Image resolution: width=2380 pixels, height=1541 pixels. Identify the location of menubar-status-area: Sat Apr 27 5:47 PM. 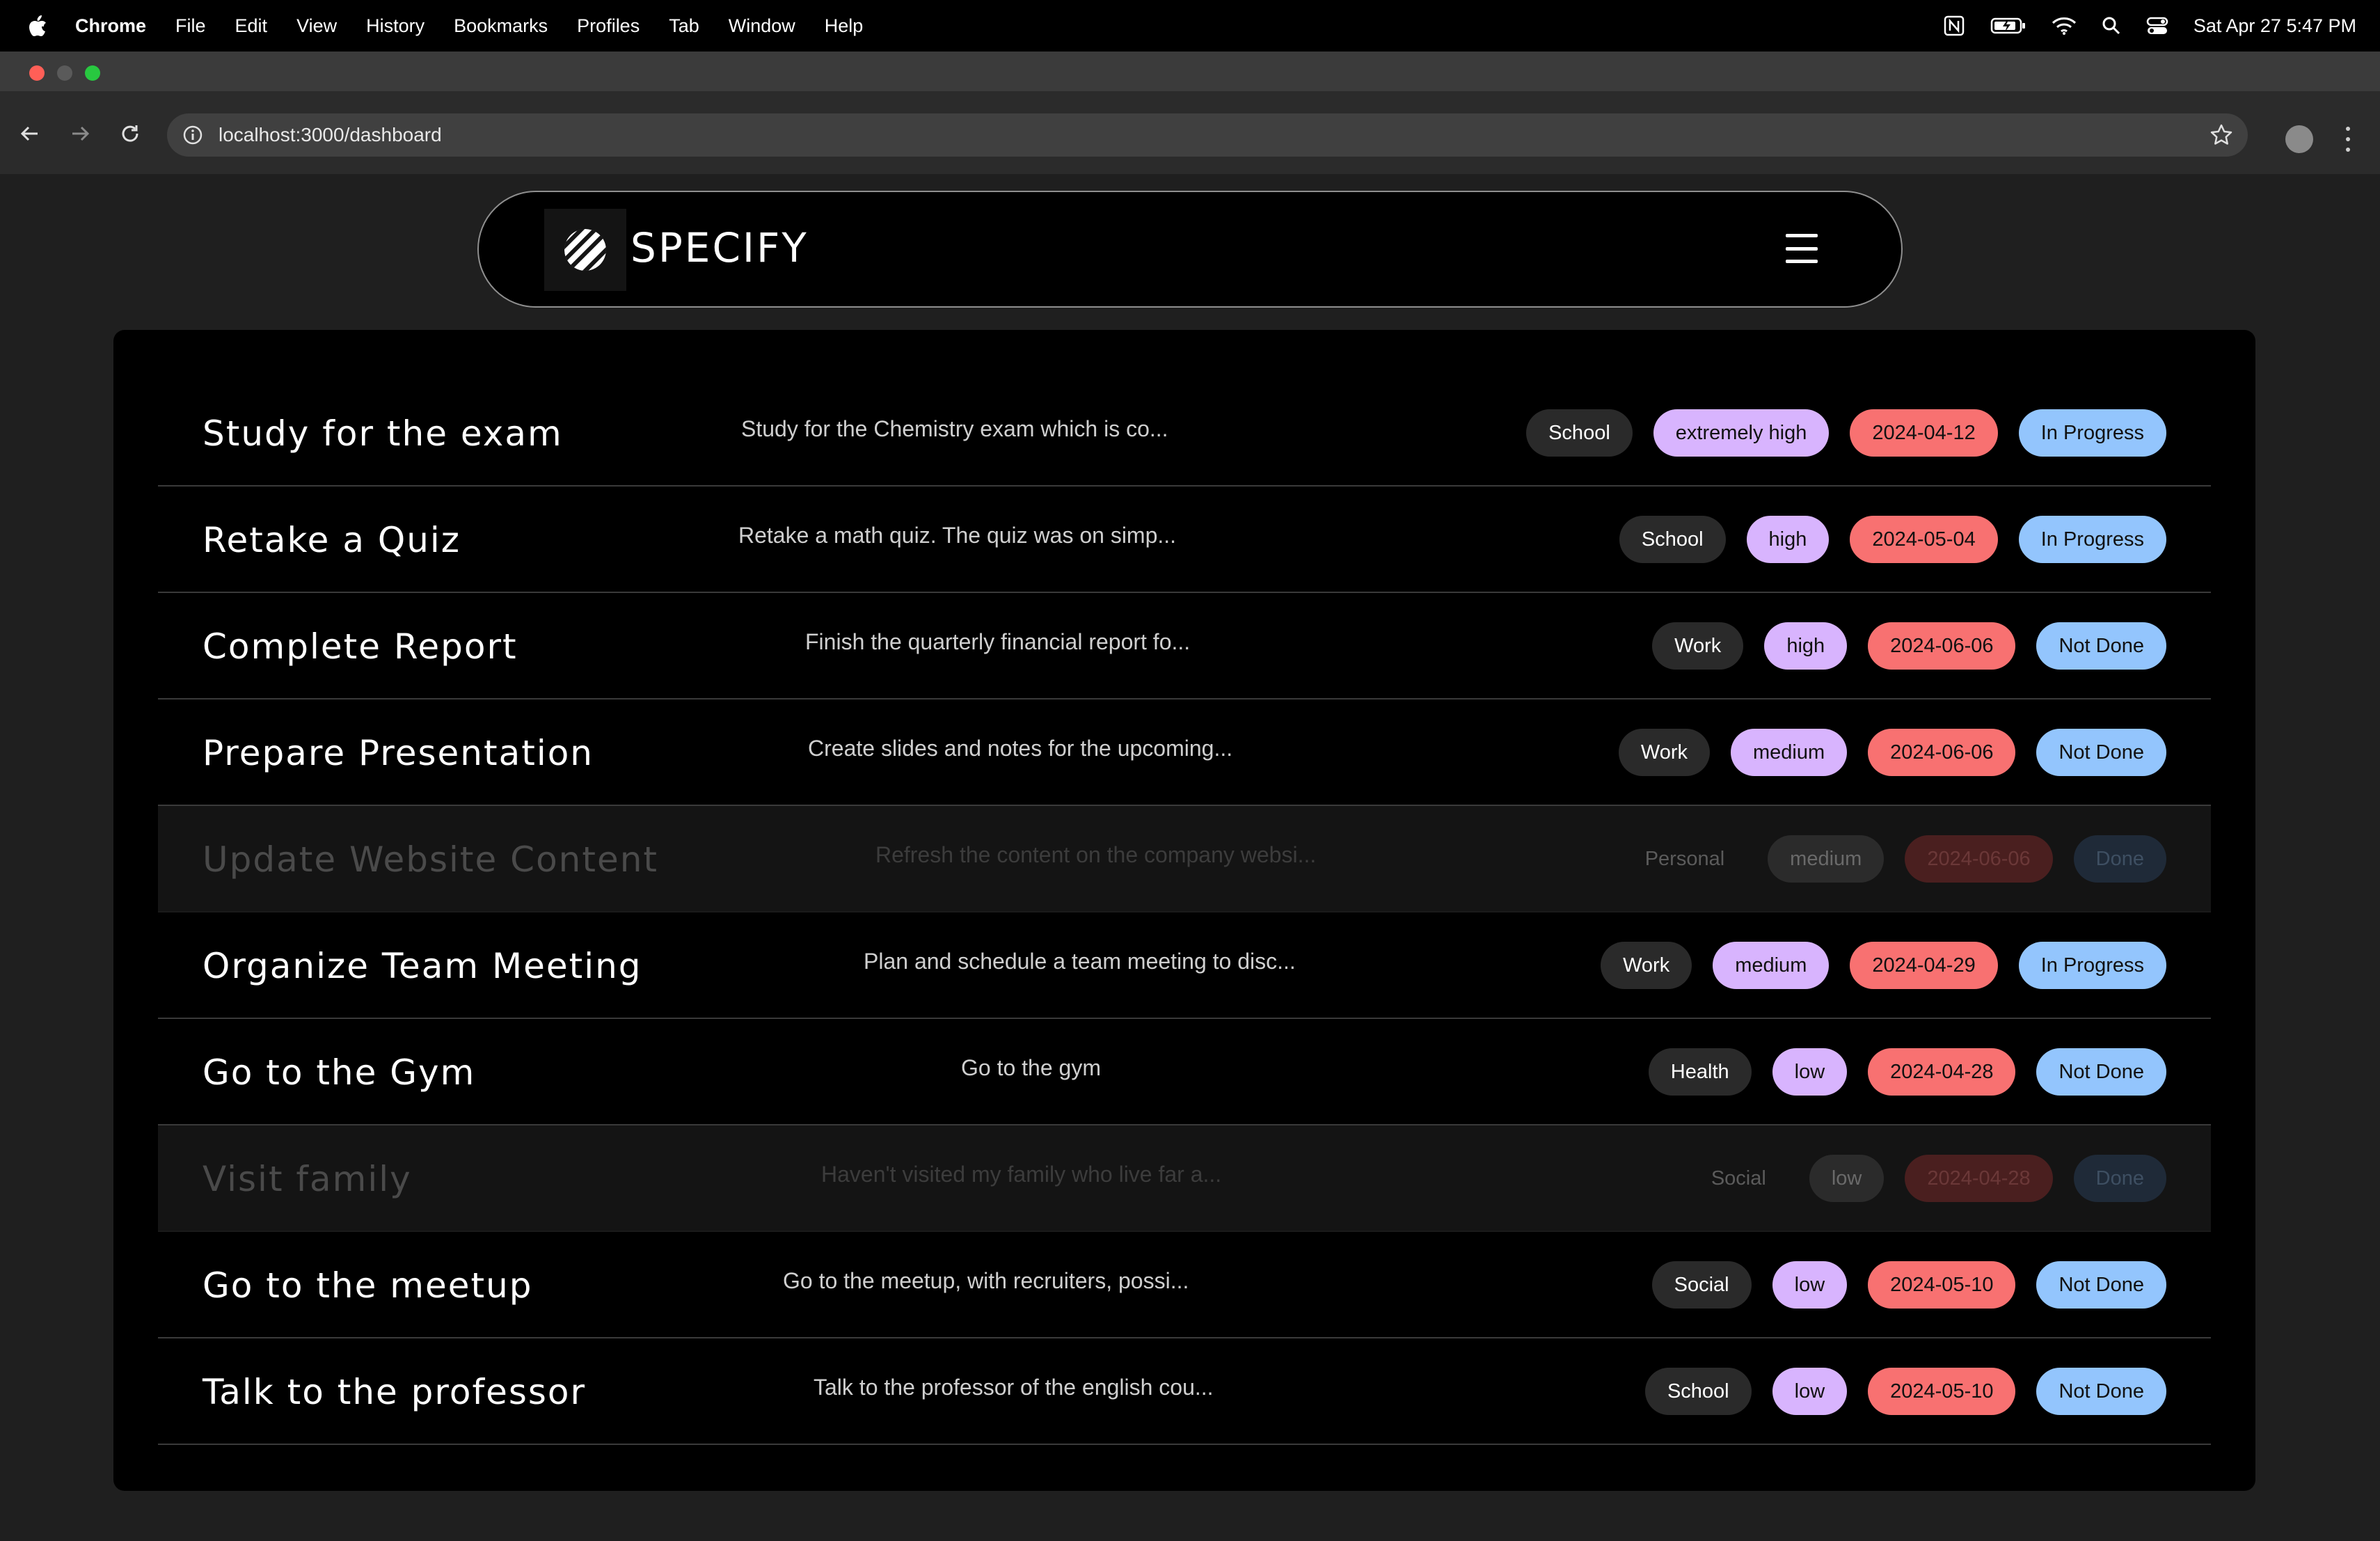
(2149, 26).